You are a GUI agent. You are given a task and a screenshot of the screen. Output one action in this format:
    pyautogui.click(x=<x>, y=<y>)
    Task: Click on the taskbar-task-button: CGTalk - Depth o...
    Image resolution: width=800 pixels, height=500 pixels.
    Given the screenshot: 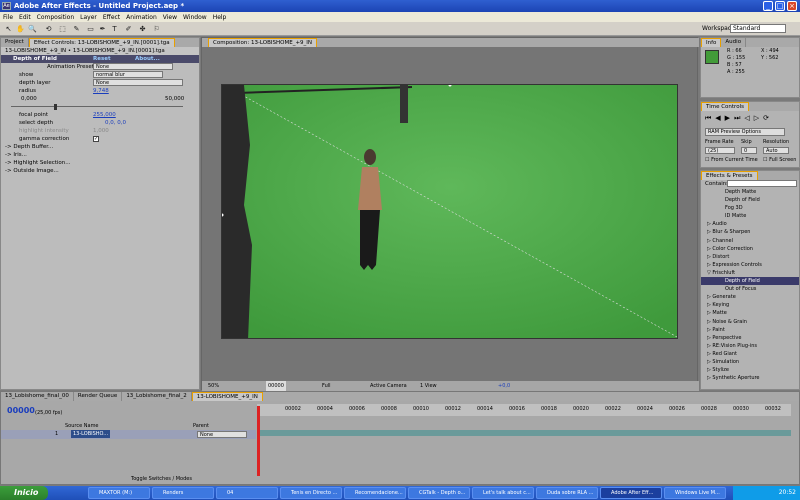 What is the action you would take?
    pyautogui.click(x=439, y=493)
    